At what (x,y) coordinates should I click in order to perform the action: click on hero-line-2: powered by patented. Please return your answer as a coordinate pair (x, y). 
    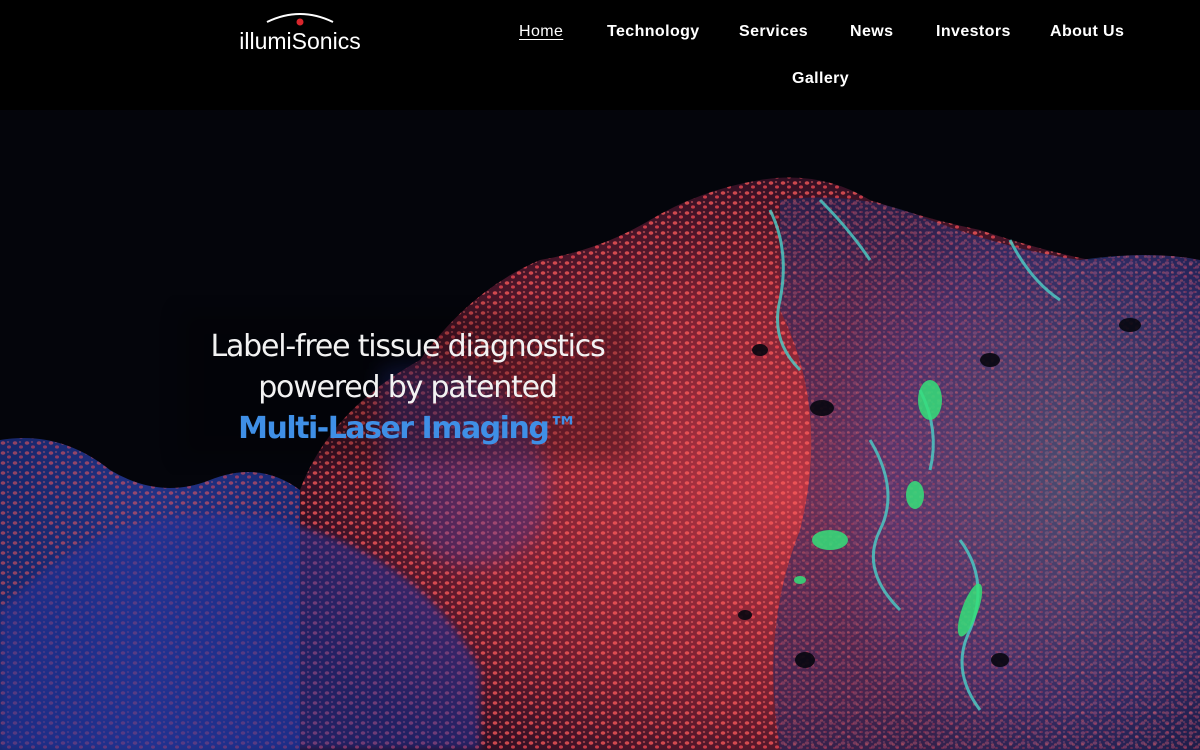
    Looking at the image, I should click on (408, 387).